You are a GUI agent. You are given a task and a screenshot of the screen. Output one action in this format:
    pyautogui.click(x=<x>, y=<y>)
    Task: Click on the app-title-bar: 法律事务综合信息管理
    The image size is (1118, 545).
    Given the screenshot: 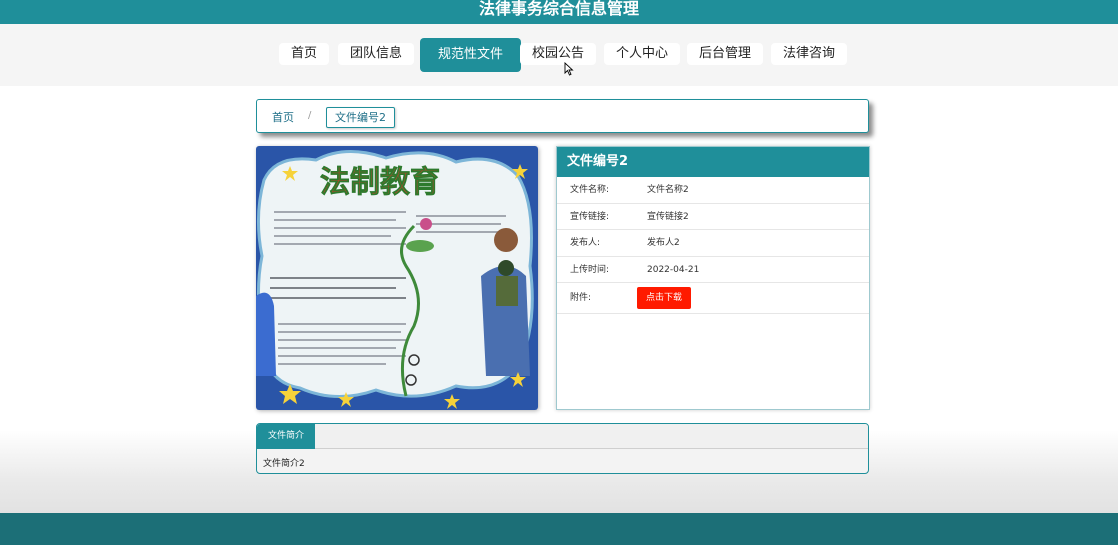 What is the action you would take?
    pyautogui.click(x=559, y=12)
    